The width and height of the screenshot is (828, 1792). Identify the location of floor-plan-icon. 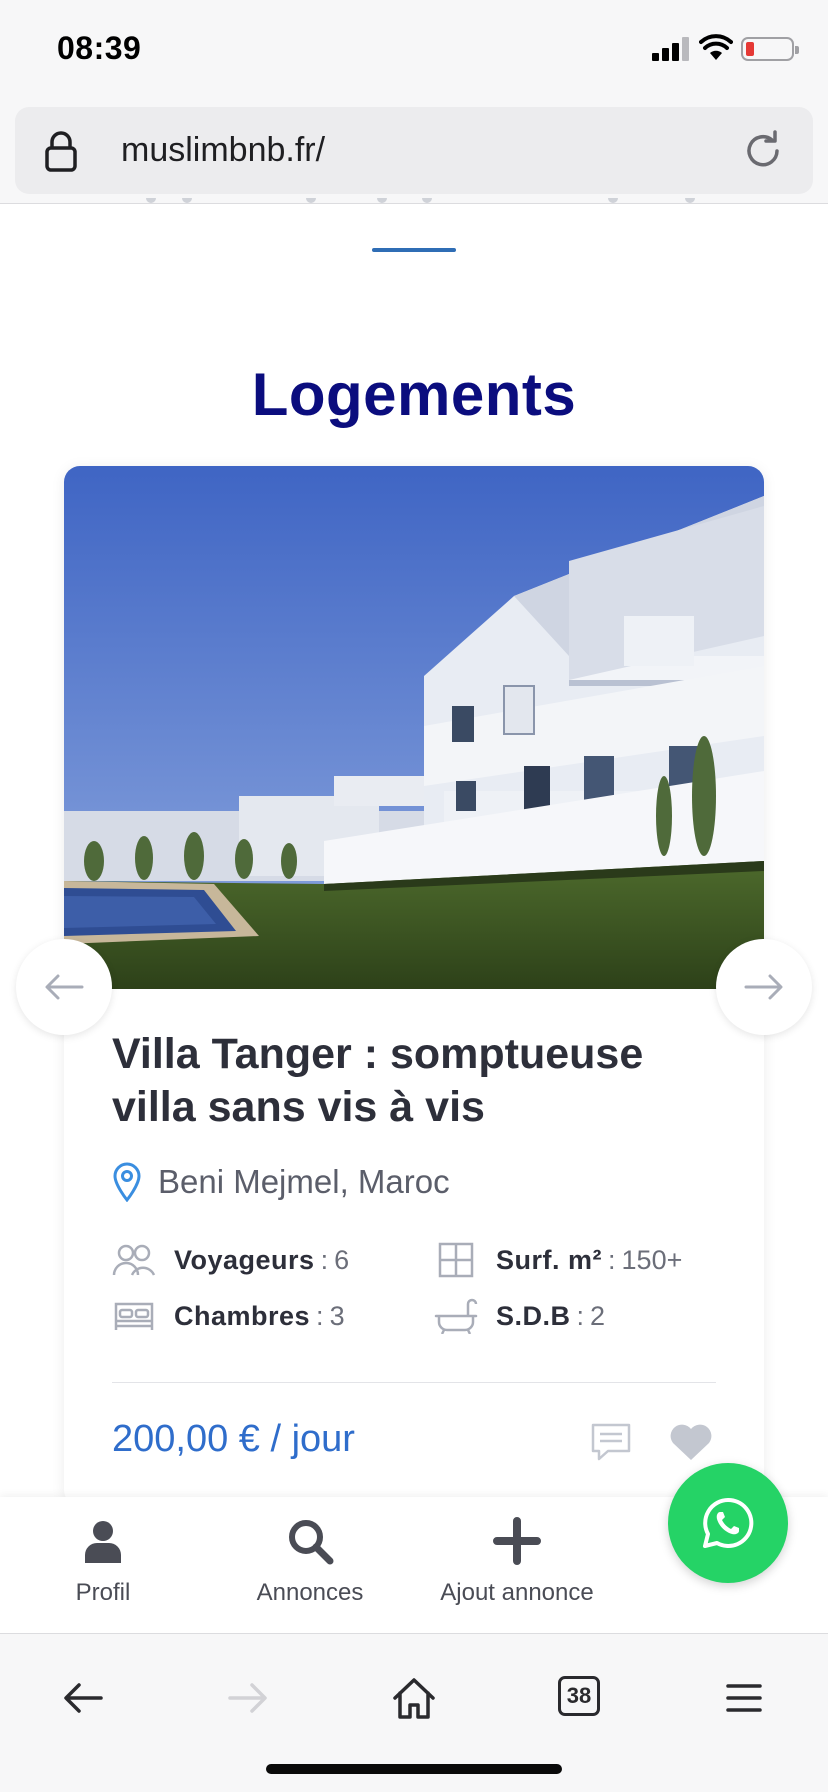
(456, 1260).